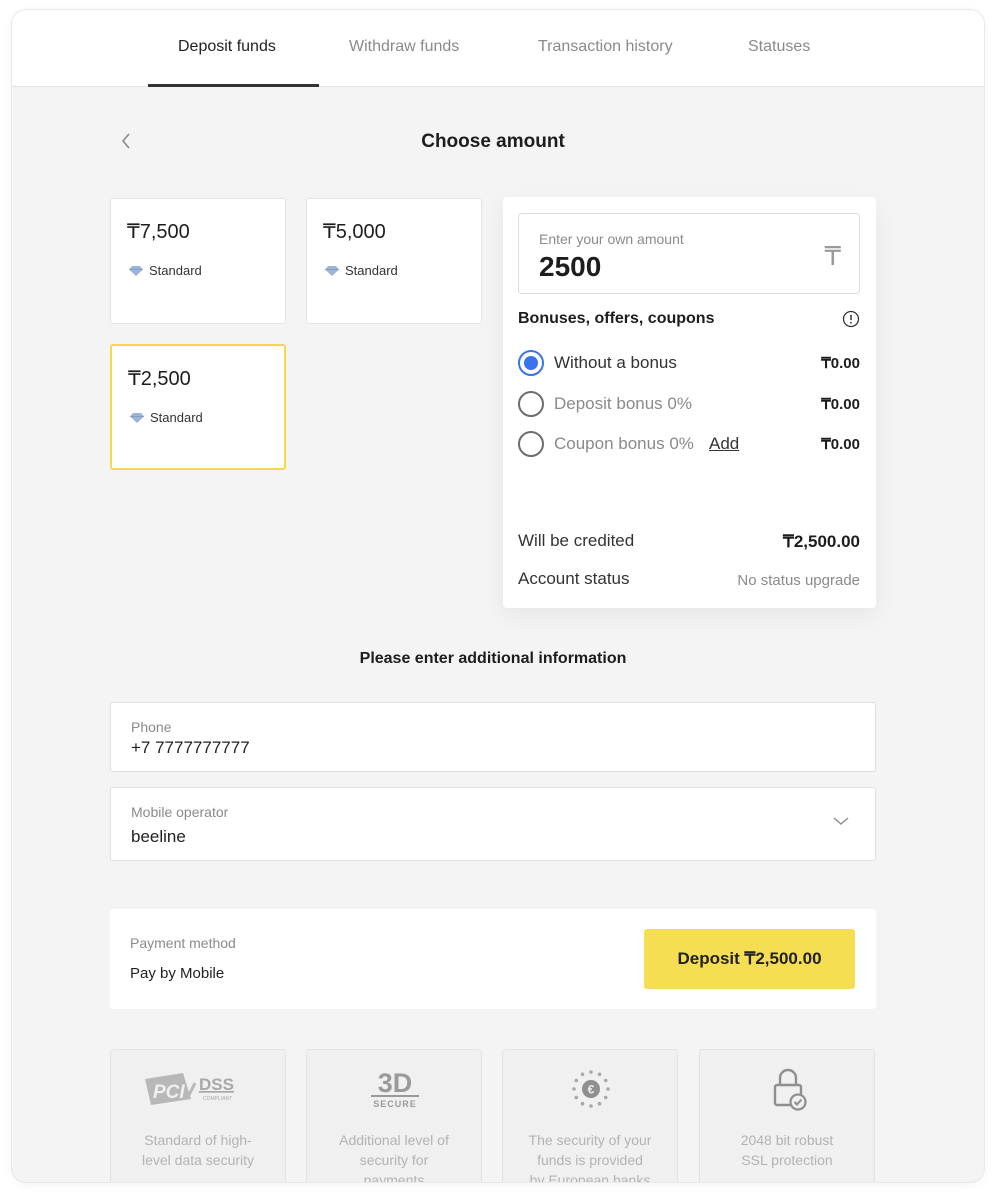  Describe the element at coordinates (787, 1140) in the screenshot. I see `caption-line: 2048 bit robust` at that location.